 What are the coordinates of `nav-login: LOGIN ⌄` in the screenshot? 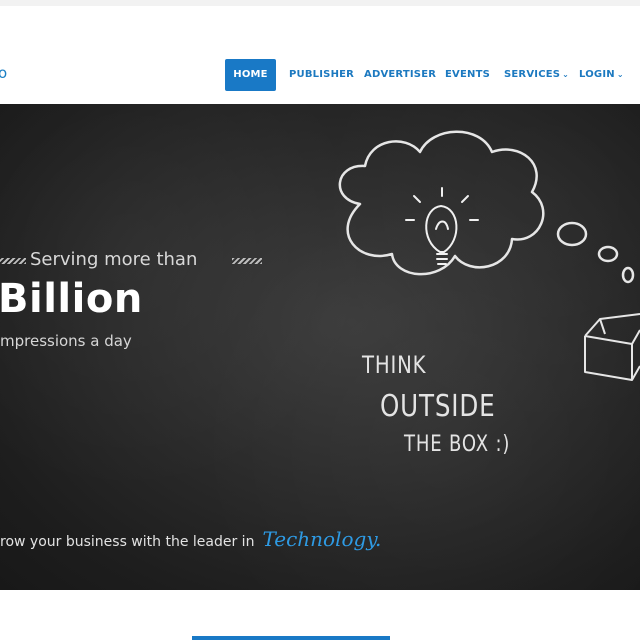 It's located at (601, 75).